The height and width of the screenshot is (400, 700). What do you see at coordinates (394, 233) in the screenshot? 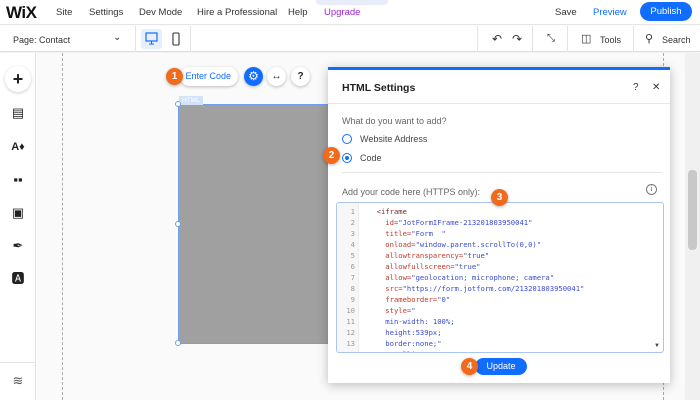
I see `code-token: title=` at bounding box center [394, 233].